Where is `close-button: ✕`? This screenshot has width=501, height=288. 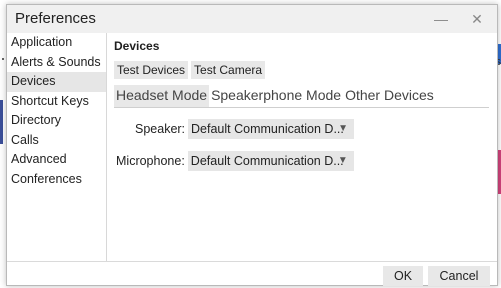 close-button: ✕ is located at coordinates (477, 19).